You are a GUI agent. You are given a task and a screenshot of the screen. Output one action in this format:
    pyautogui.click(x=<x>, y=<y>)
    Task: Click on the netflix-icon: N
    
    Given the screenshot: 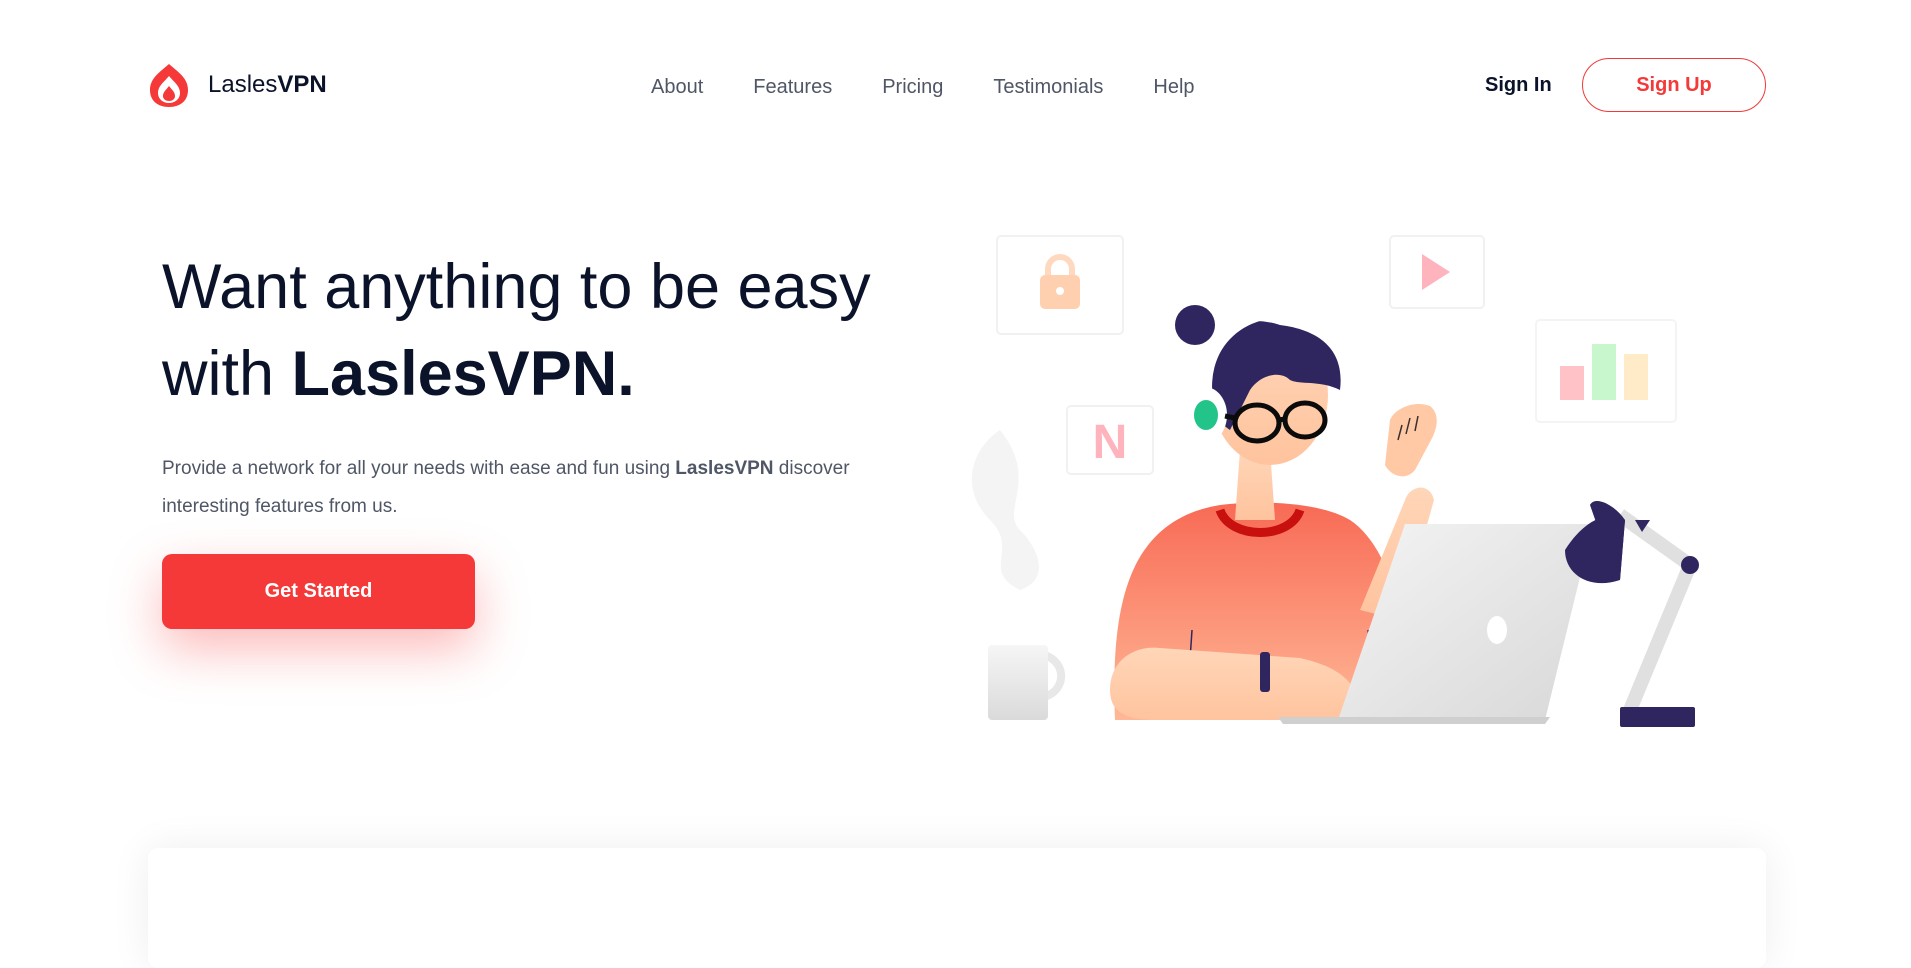 What is the action you would take?
    pyautogui.click(x=1110, y=442)
    